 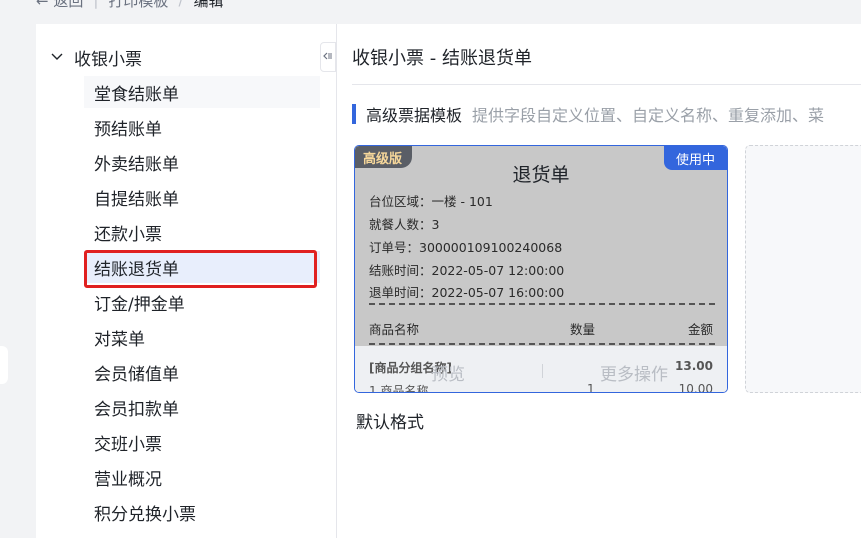 What do you see at coordinates (202, 127) in the screenshot?
I see `sidebar-item-pre-bill: 预结账单` at bounding box center [202, 127].